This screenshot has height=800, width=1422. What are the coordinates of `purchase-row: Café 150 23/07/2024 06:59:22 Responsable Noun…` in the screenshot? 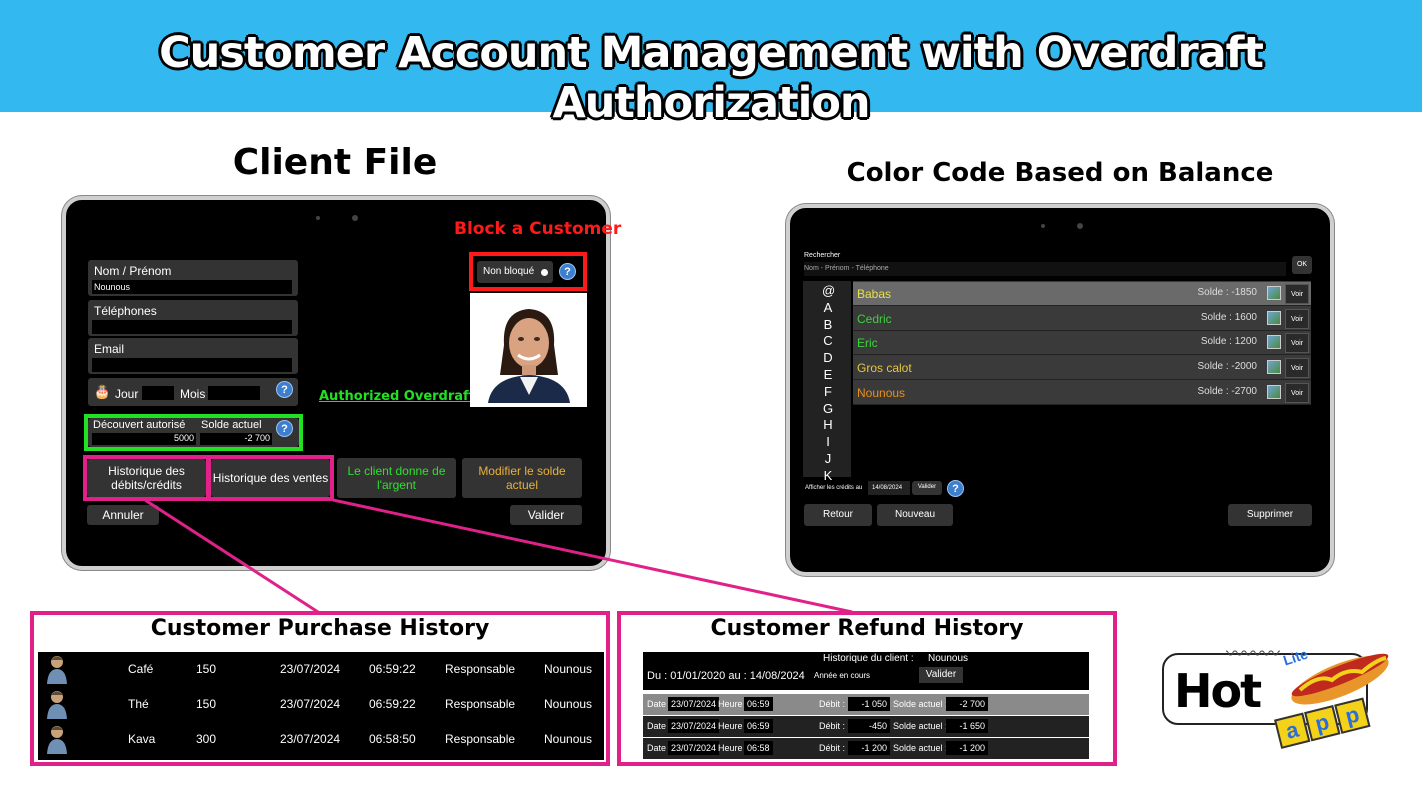 It's located at (322, 669).